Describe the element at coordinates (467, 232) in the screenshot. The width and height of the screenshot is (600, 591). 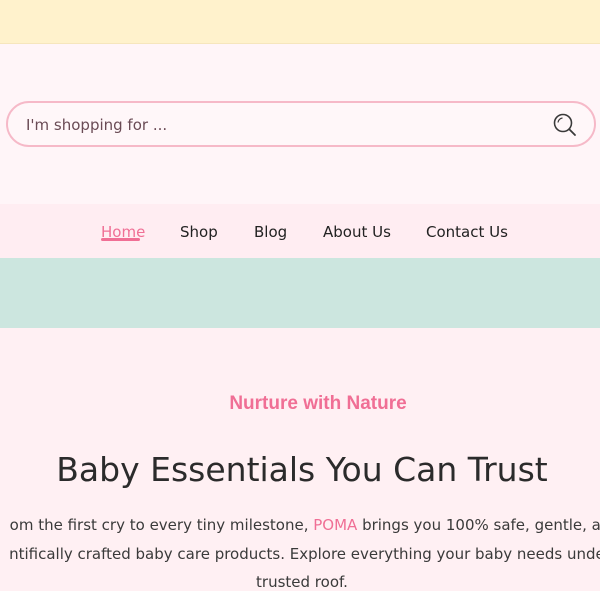
I see `nav-item-contact-us: Contact Us` at that location.